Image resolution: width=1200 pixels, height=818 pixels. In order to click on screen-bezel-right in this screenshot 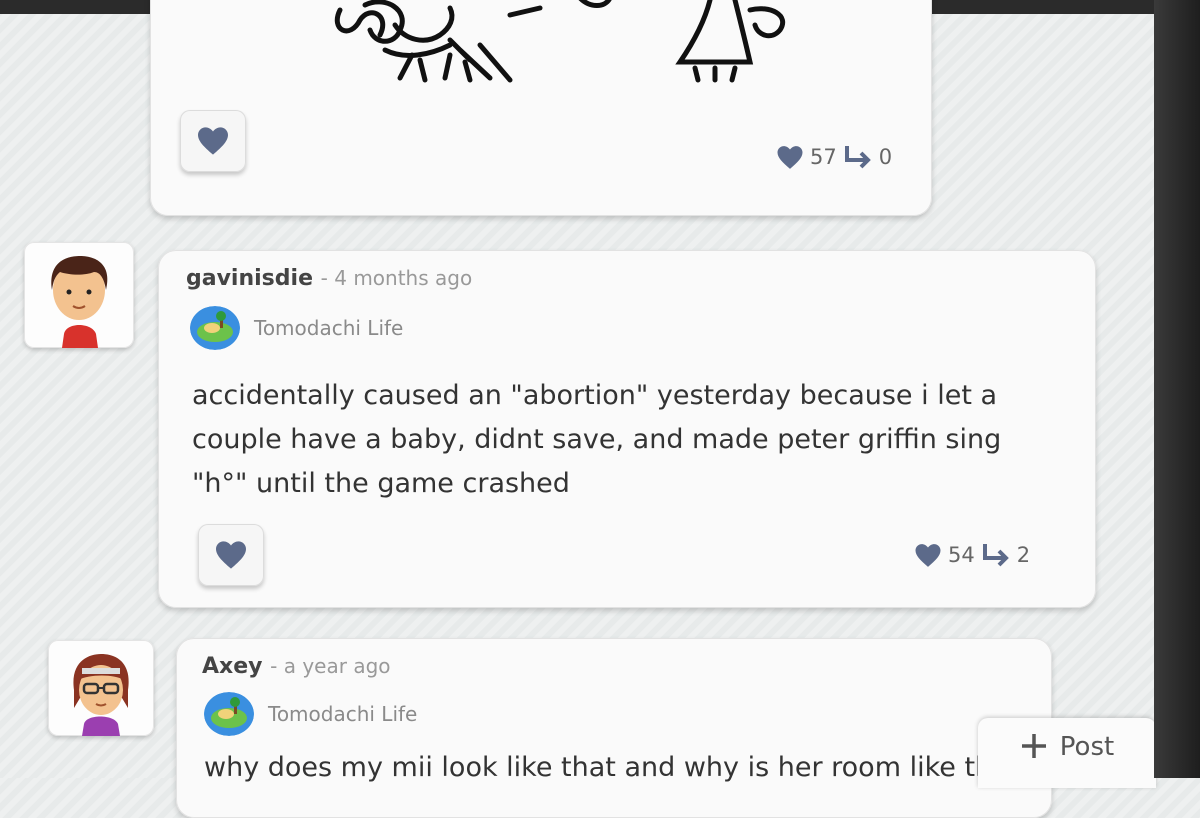, I will do `click(1177, 389)`.